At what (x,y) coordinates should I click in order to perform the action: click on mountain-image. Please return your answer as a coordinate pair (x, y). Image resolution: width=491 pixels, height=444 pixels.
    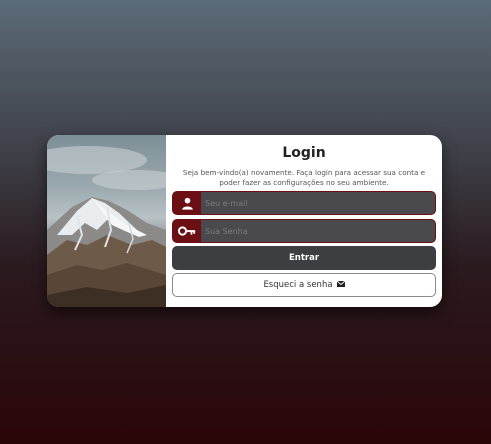
    Looking at the image, I should click on (106, 221).